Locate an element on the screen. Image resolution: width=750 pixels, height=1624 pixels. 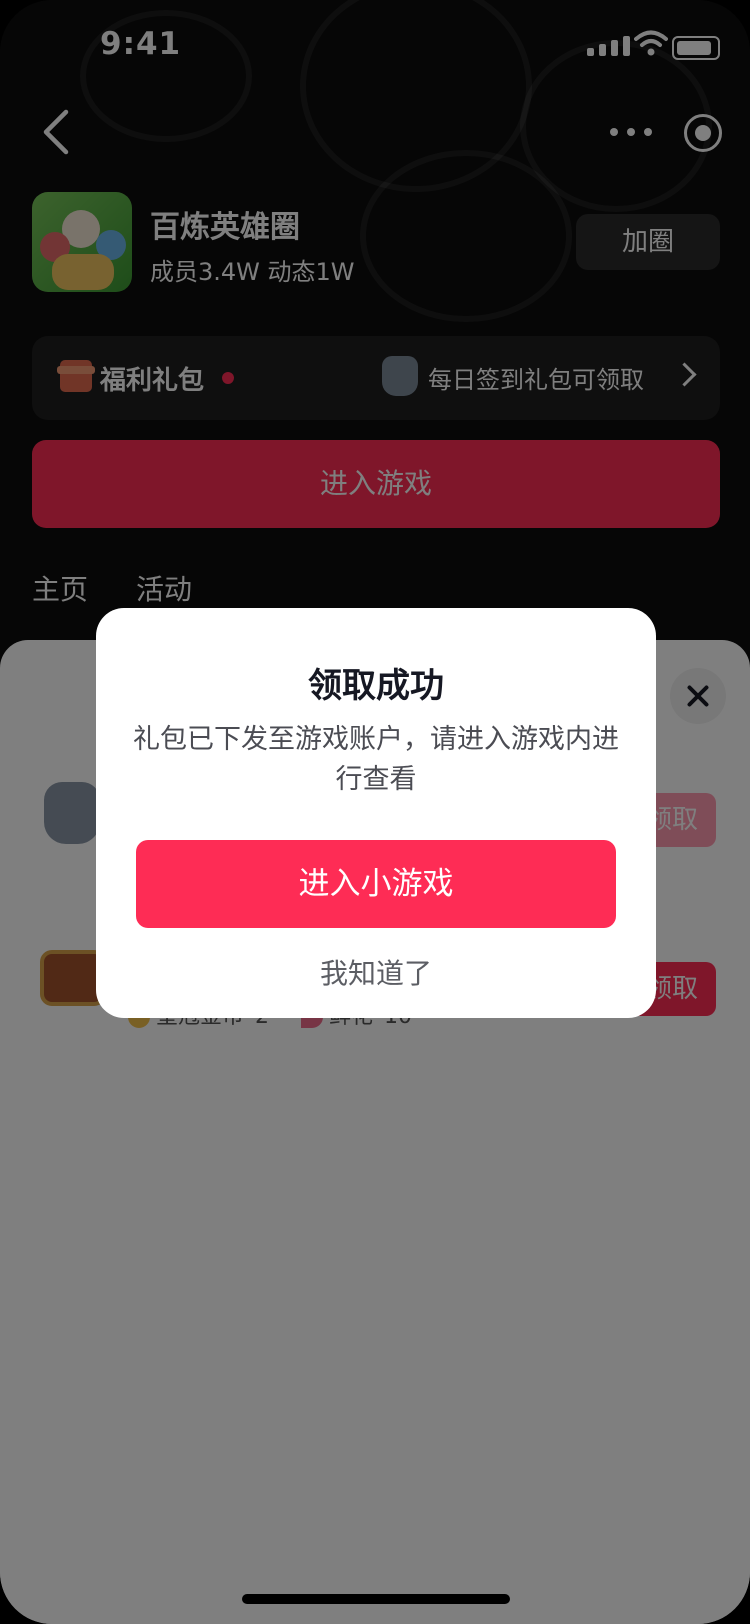
dismiss-button: 我知道了 is located at coordinates (376, 972).